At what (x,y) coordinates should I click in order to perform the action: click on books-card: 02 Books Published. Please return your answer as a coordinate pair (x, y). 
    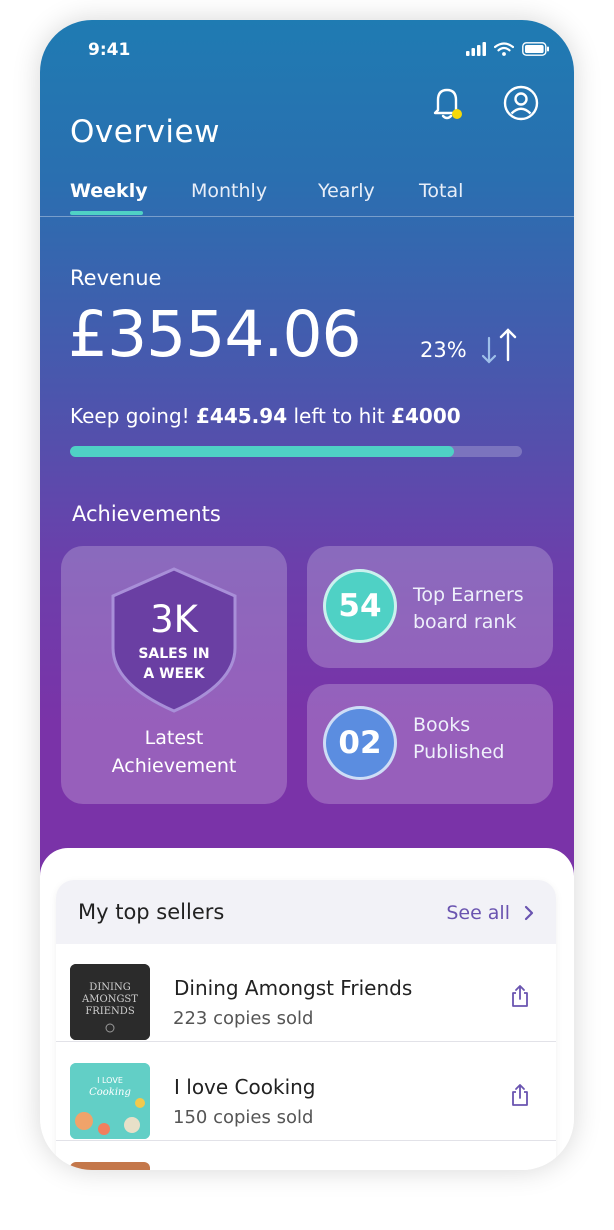
    Looking at the image, I should click on (430, 744).